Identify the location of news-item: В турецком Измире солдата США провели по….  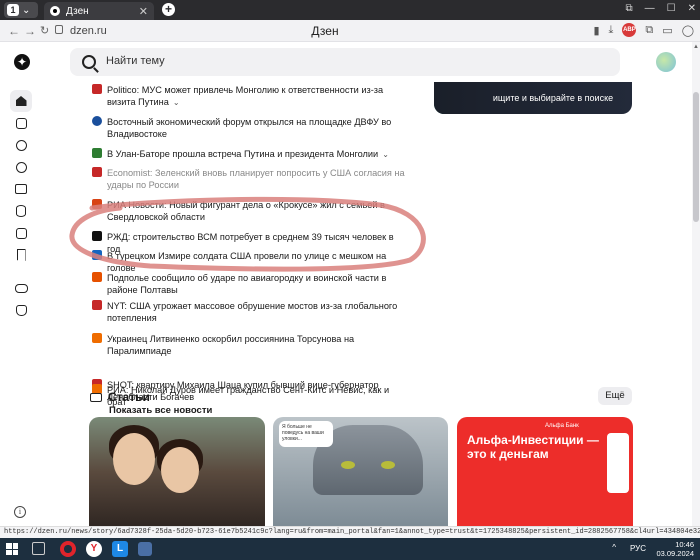
(252, 262).